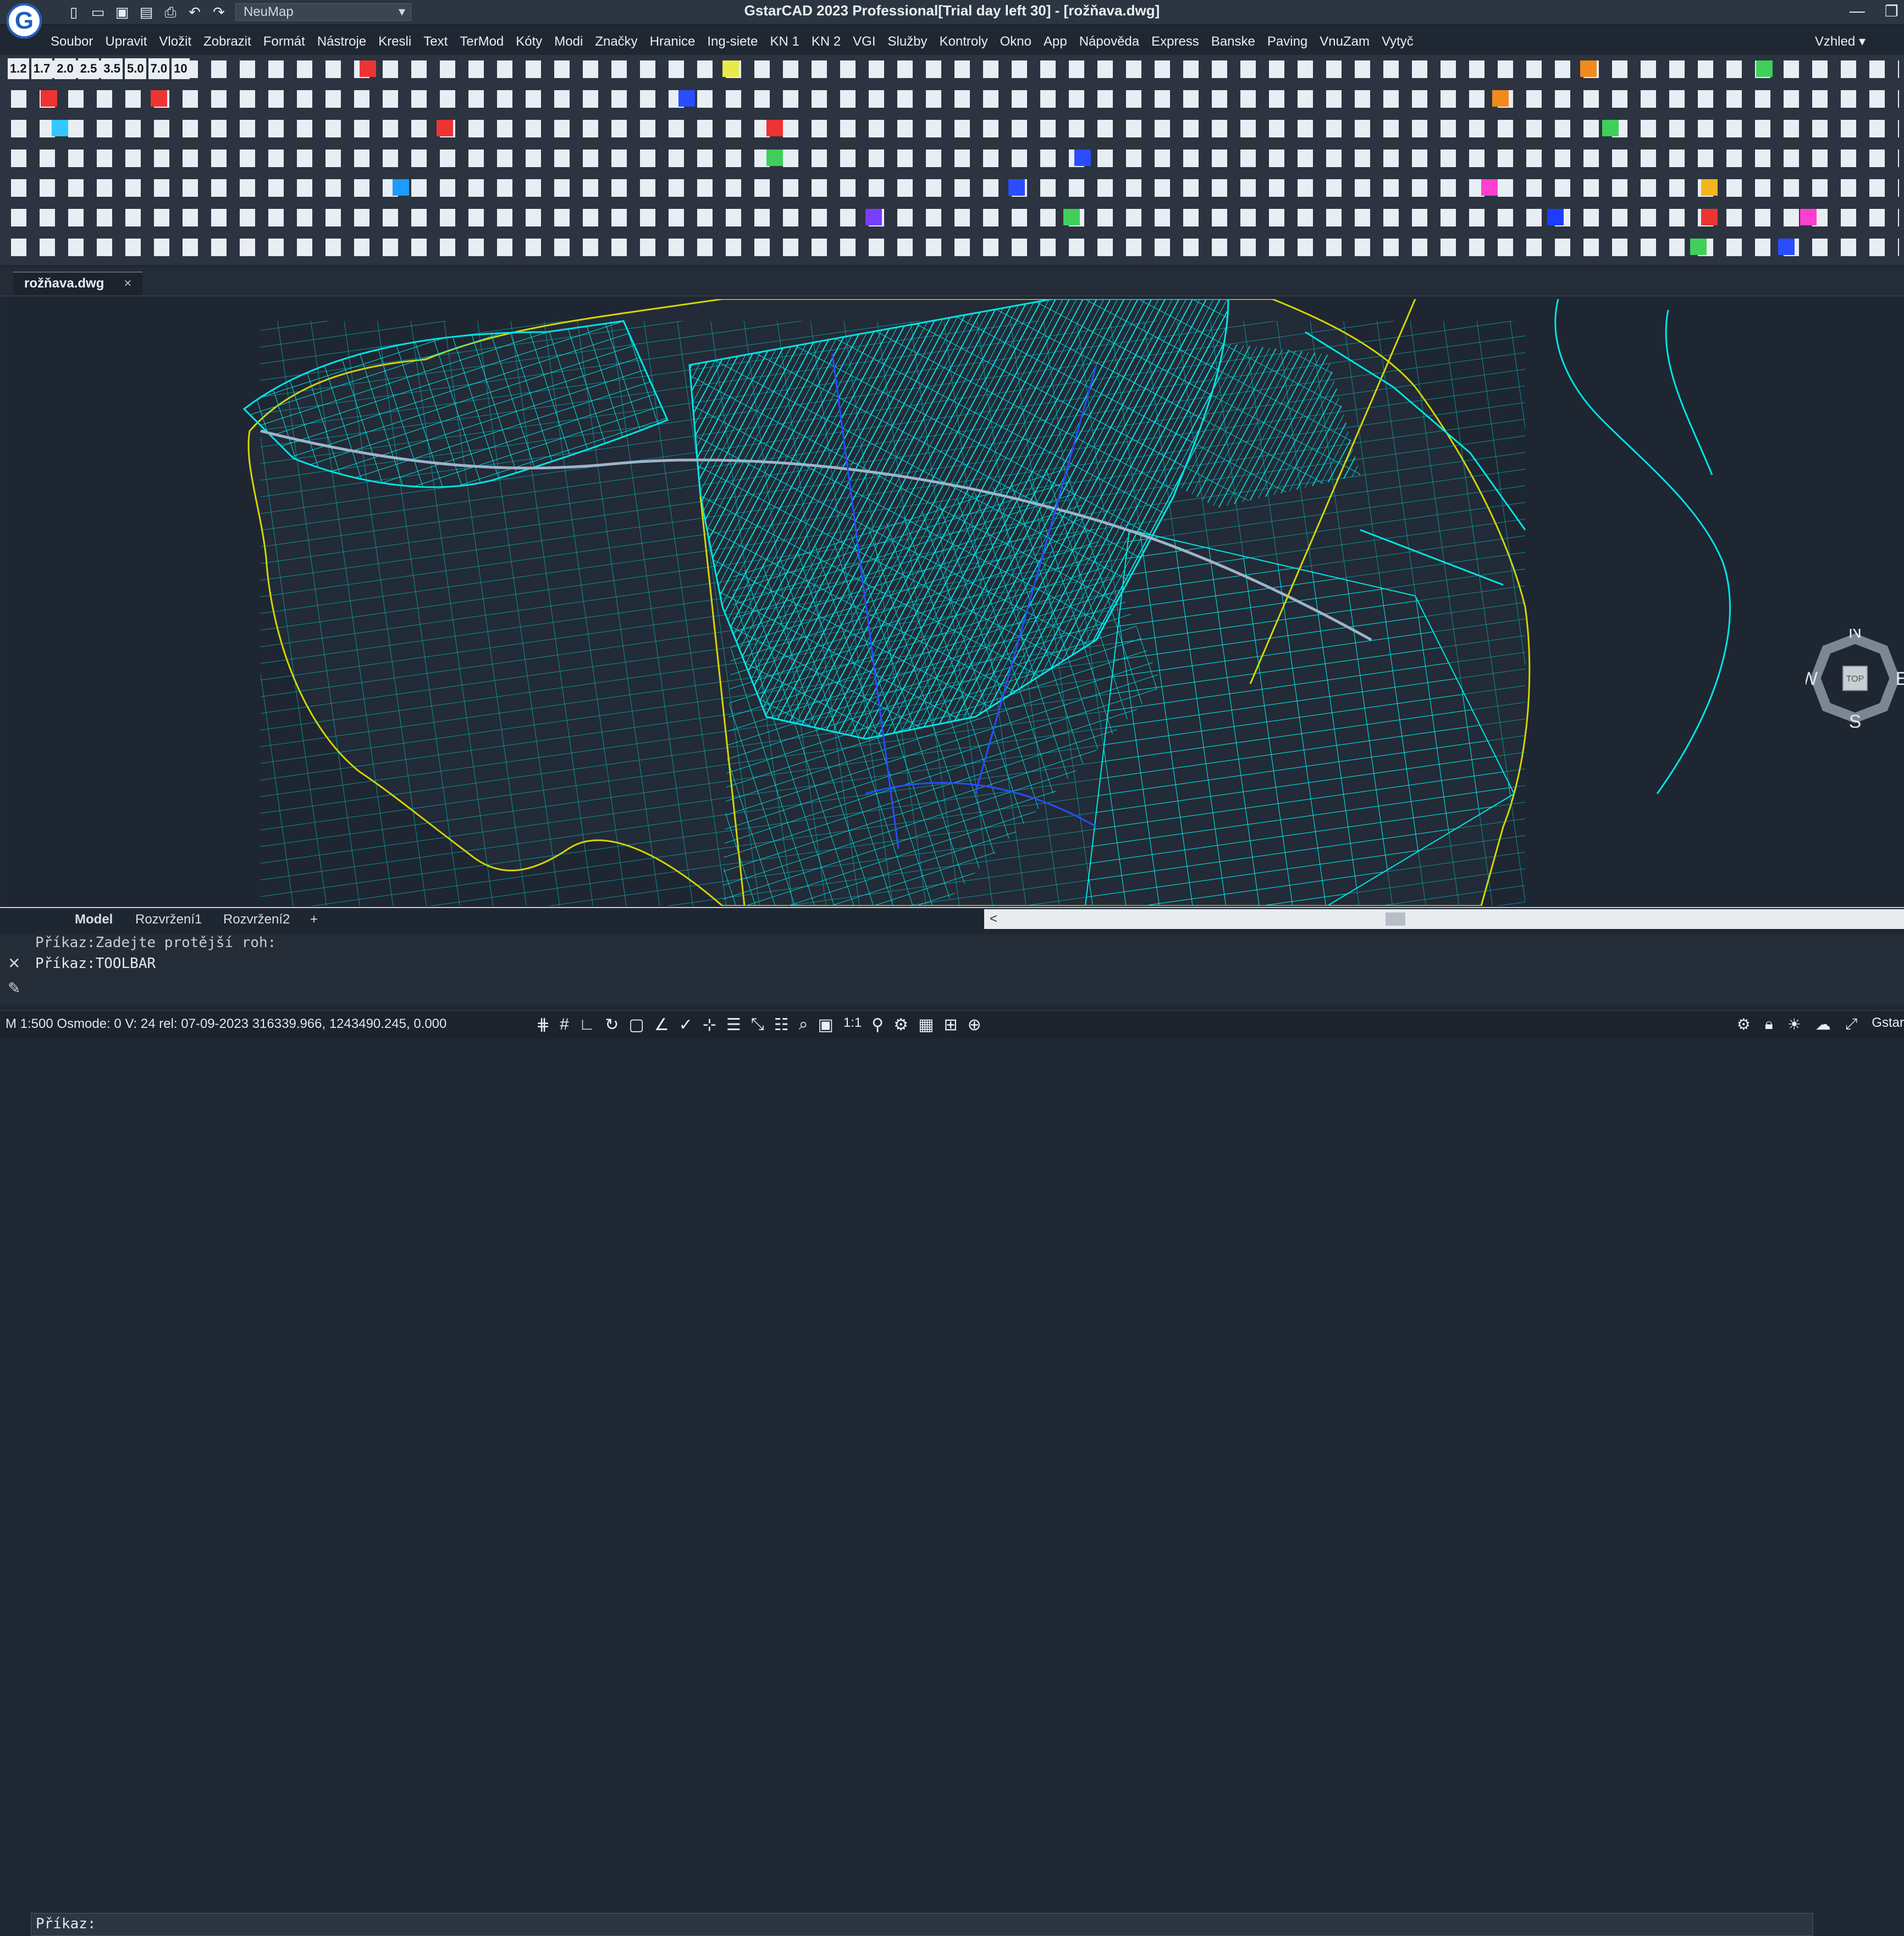  What do you see at coordinates (1855, 635) in the screenshot?
I see `compass-north: N` at bounding box center [1855, 635].